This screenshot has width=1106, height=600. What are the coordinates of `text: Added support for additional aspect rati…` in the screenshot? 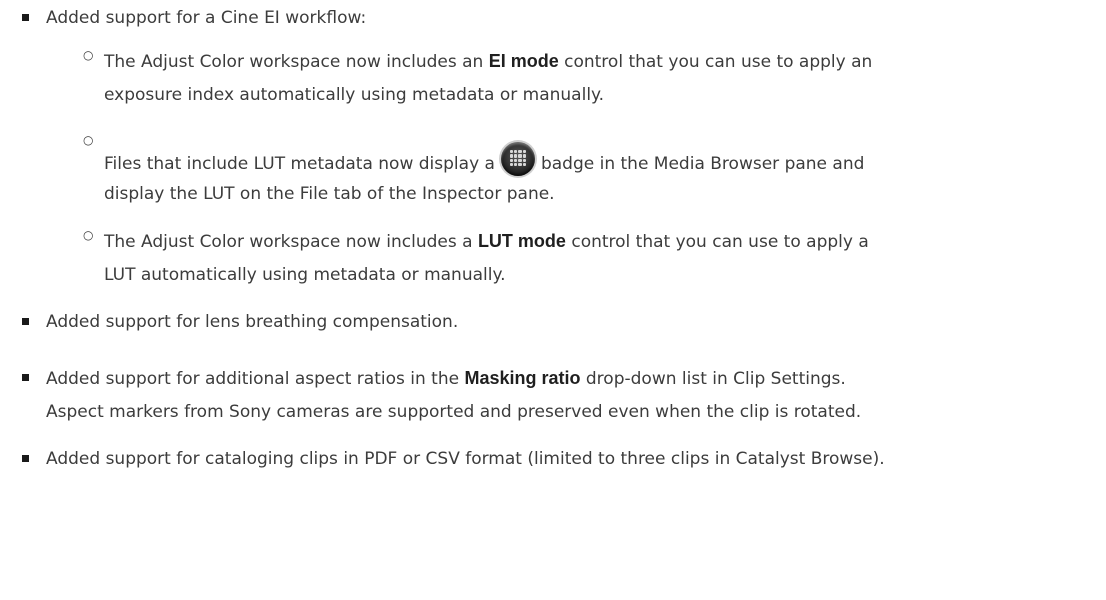 It's located at (255, 379).